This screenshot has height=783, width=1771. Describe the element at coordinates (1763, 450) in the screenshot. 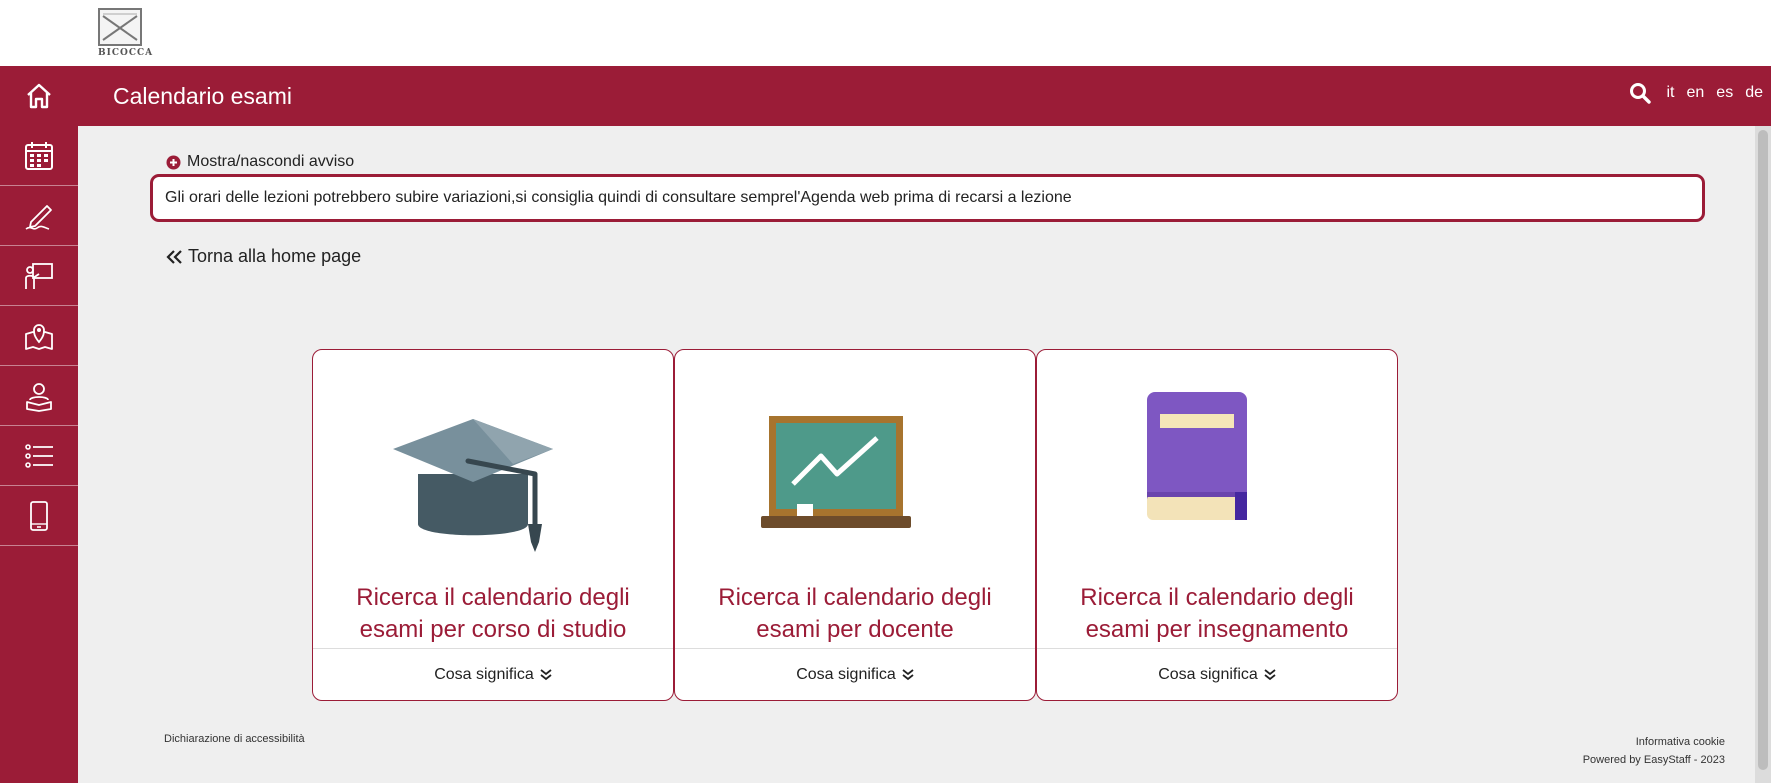

I see `scrollbar-thumb` at that location.